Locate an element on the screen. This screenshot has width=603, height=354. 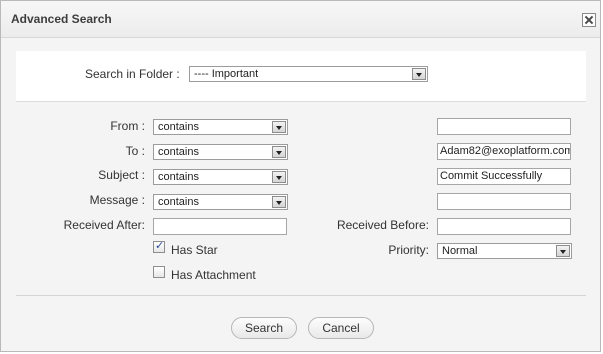
folder-select: ---- Important is located at coordinates (308, 74).